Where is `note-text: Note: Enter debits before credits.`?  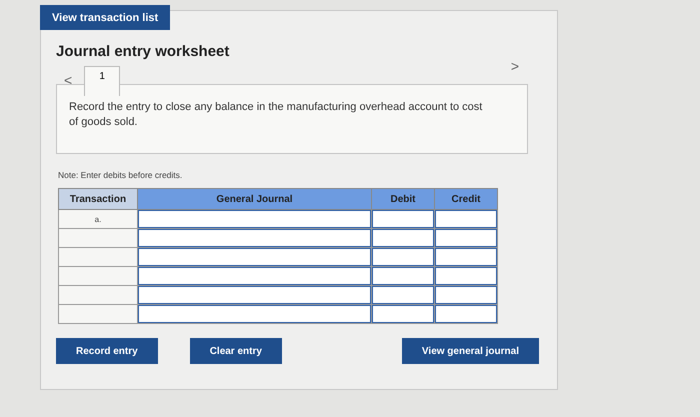 note-text: Note: Enter debits before credits. is located at coordinates (121, 175).